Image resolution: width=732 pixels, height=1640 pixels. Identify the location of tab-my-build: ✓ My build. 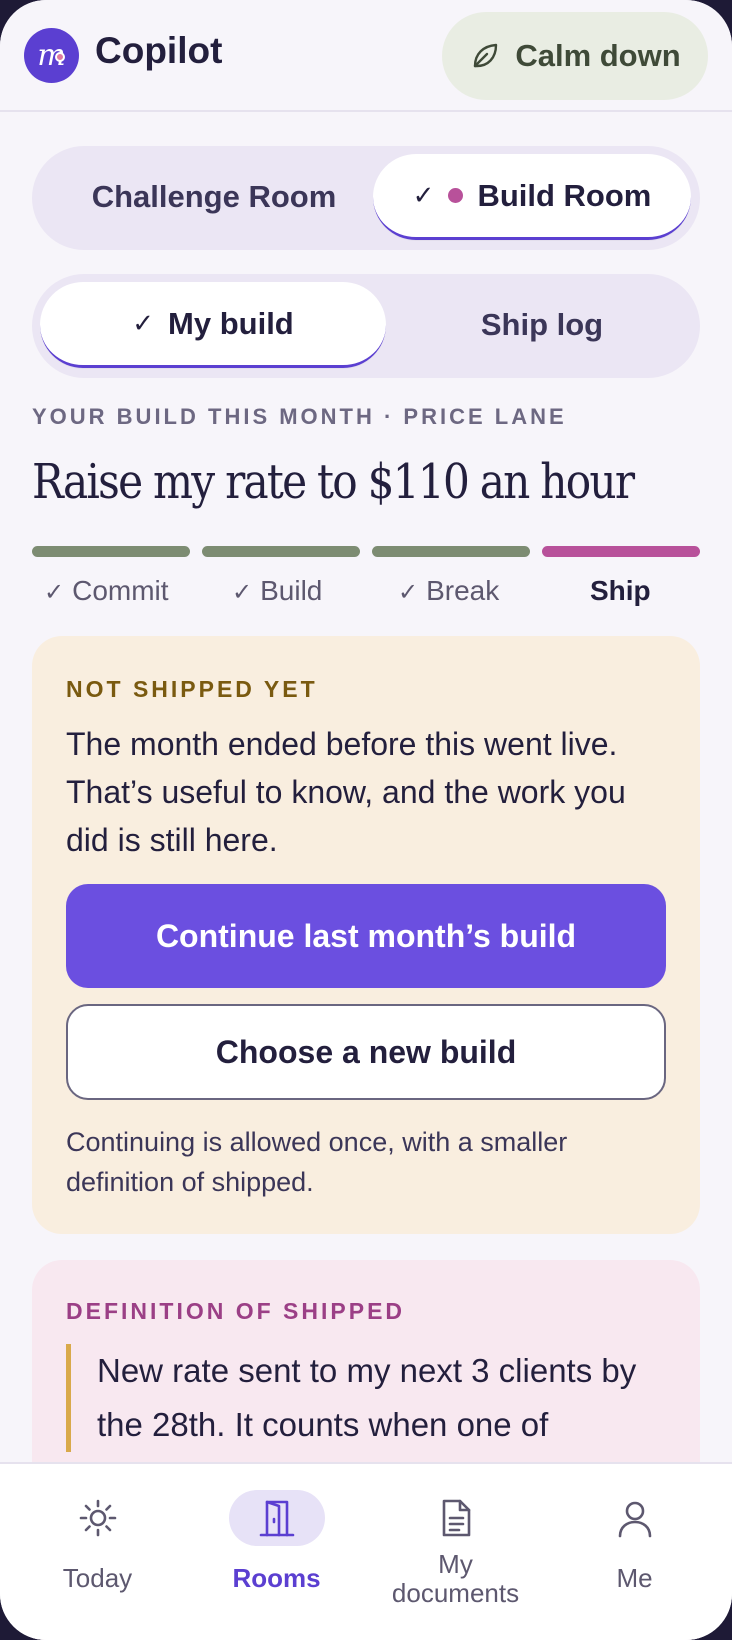
(213, 325).